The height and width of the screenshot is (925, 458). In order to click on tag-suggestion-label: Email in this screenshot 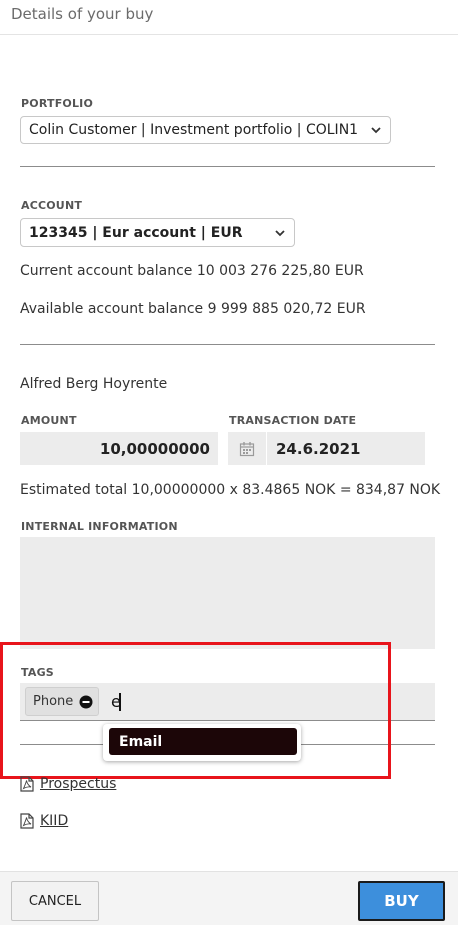, I will do `click(141, 741)`.